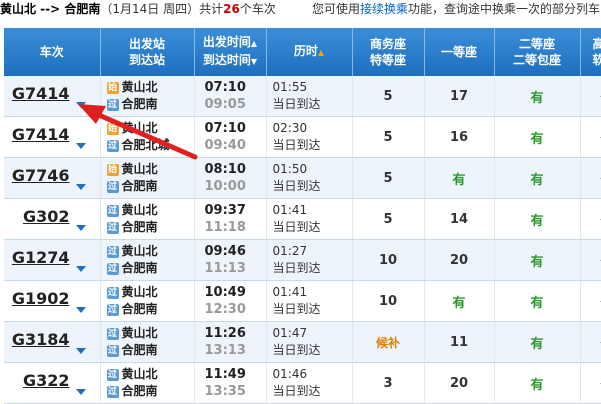 This screenshot has height=404, width=601. Describe the element at coordinates (46, 216) in the screenshot. I see `train-number-link: G302` at that location.